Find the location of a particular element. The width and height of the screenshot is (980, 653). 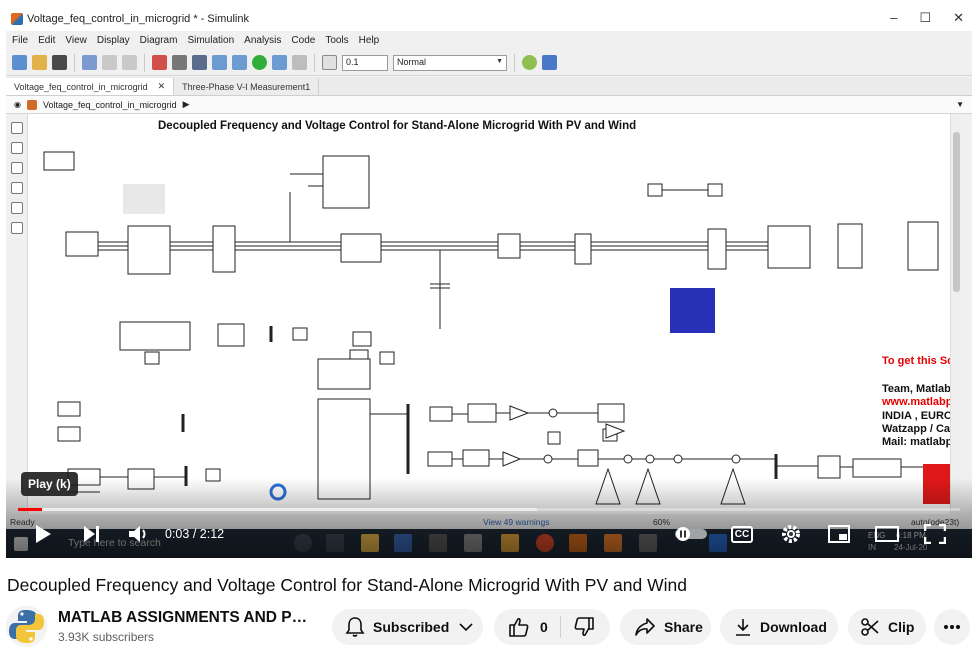

loading-spinner-icon is located at coordinates (278, 492).